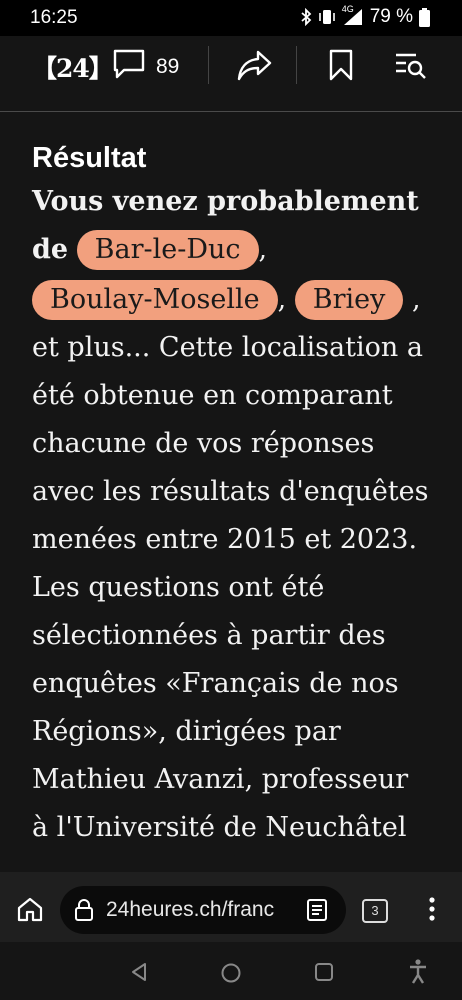  What do you see at coordinates (418, 973) in the screenshot?
I see `accessibility-icon` at bounding box center [418, 973].